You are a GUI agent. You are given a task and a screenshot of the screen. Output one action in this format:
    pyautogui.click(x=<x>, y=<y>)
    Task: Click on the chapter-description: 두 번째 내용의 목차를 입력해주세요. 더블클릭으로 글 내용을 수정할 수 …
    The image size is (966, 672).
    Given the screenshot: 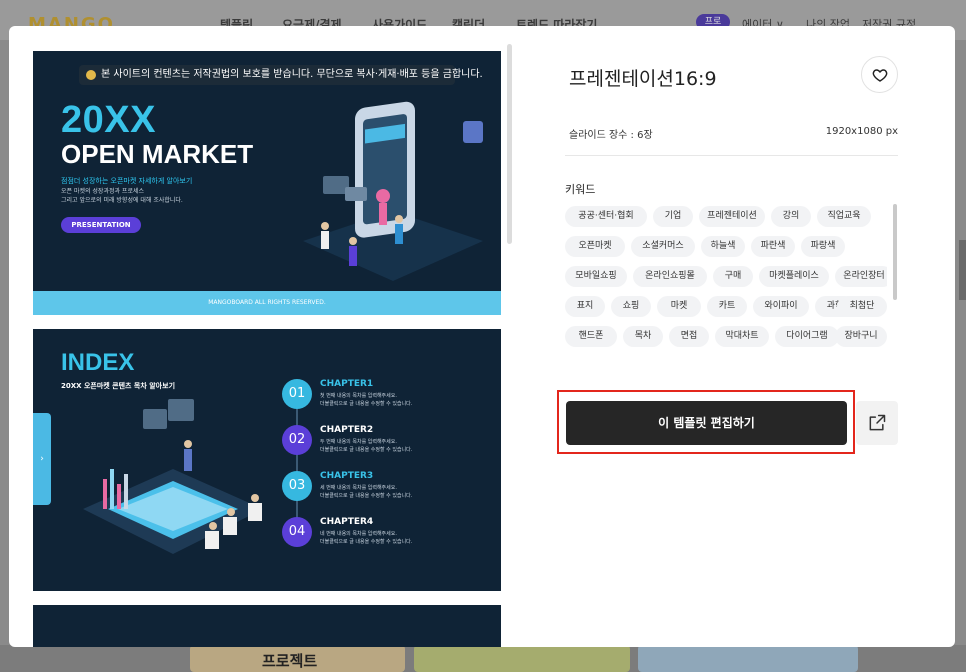 What is the action you would take?
    pyautogui.click(x=390, y=446)
    